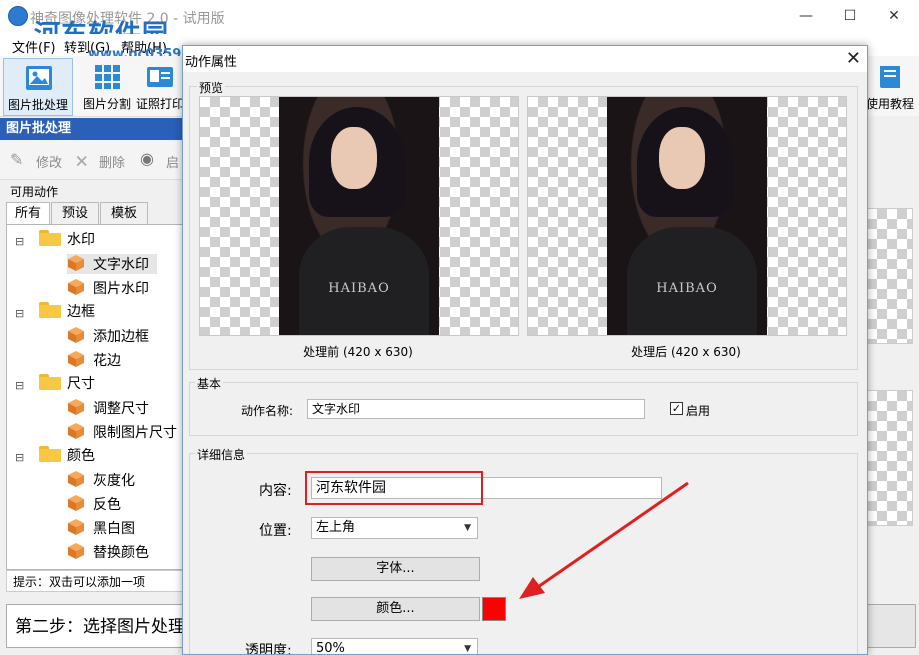  I want to click on modify-button: 修改, so click(49, 161).